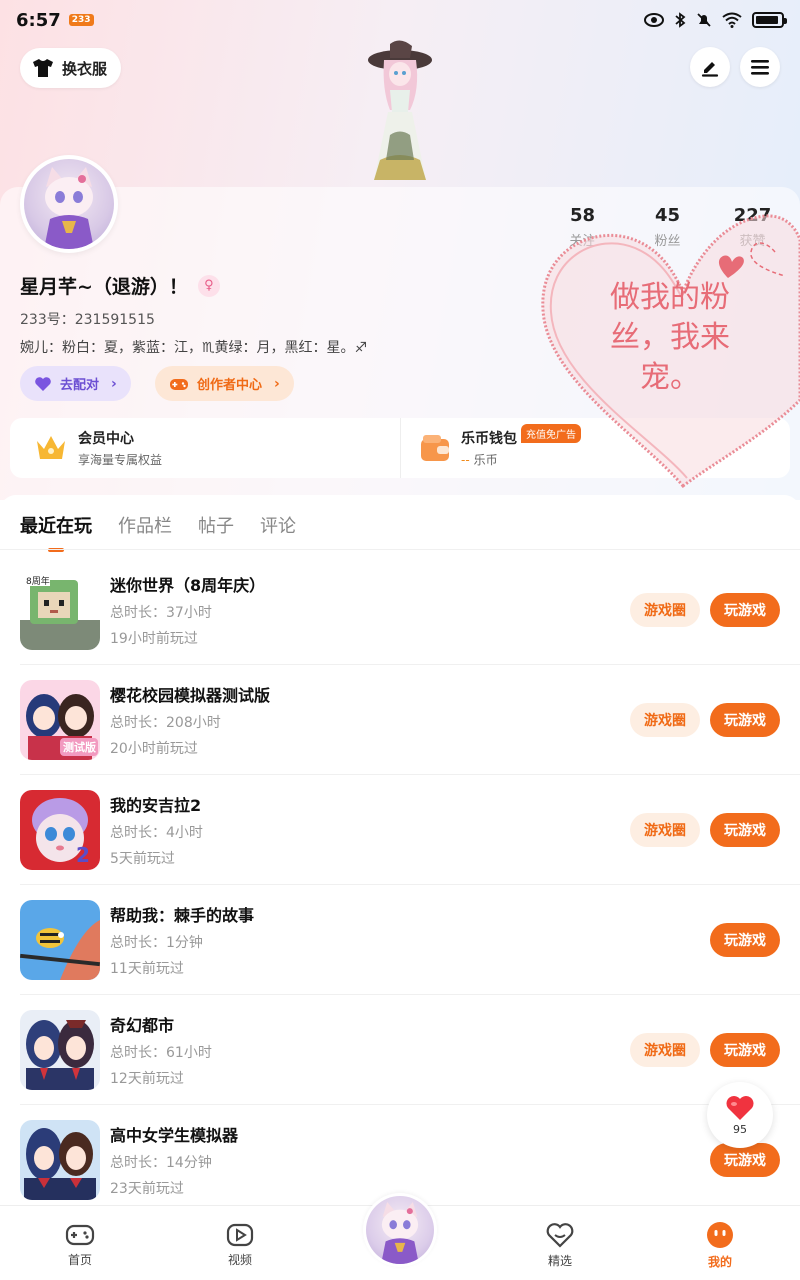 Image resolution: width=800 pixels, height=1280 pixels. I want to click on game-icon: 8周年, so click(60, 610).